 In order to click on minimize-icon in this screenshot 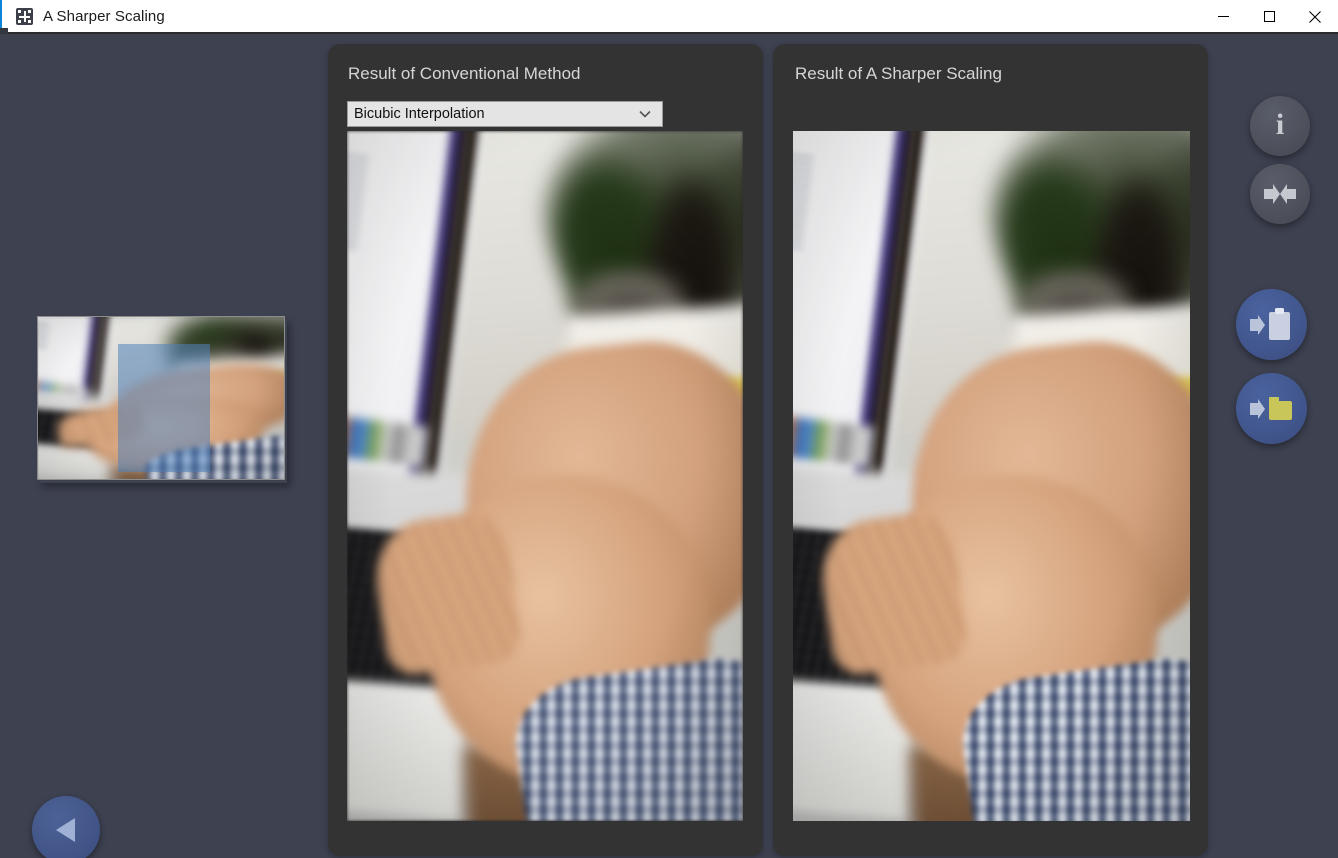, I will do `click(1223, 16)`.